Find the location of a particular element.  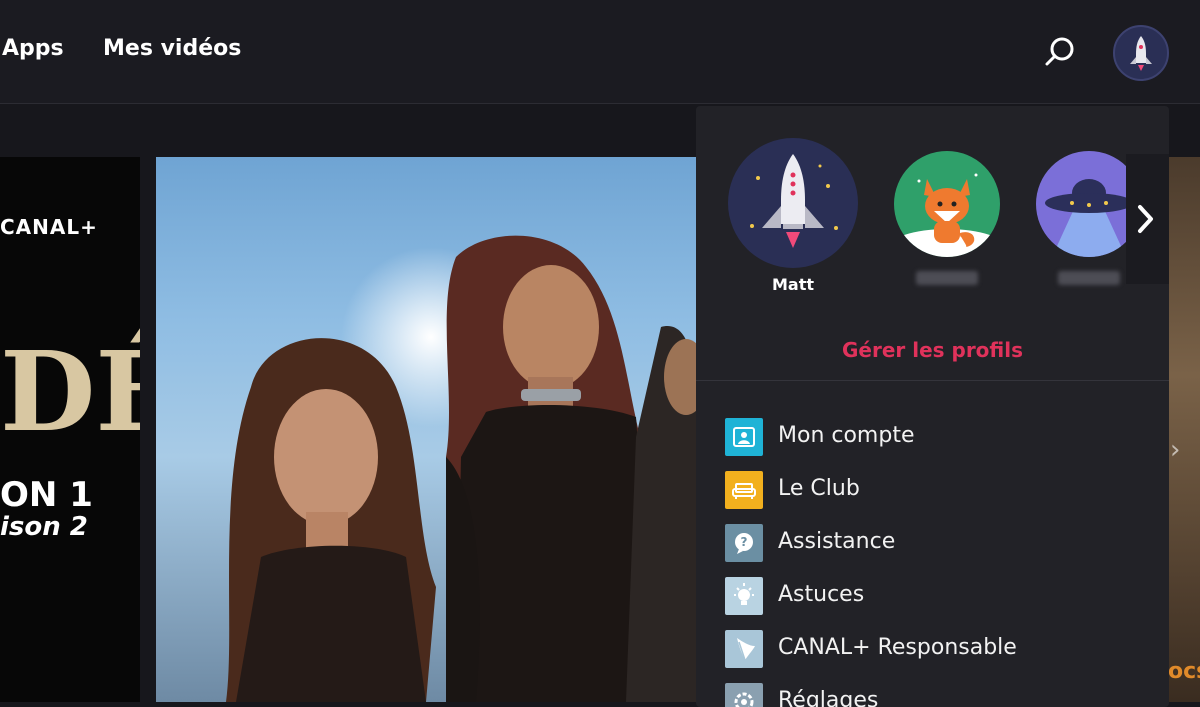

account-icon is located at coordinates (744, 437).